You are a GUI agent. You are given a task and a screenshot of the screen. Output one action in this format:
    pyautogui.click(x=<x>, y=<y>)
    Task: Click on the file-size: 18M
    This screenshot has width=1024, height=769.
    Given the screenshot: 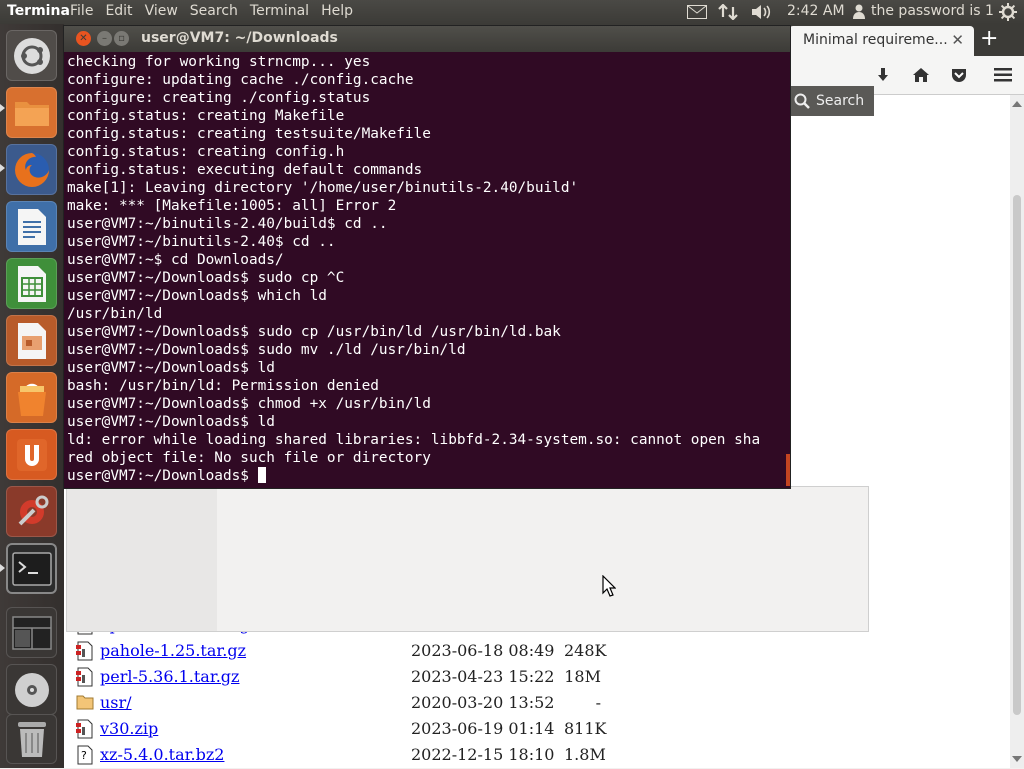 What is the action you would take?
    pyautogui.click(x=582, y=676)
    